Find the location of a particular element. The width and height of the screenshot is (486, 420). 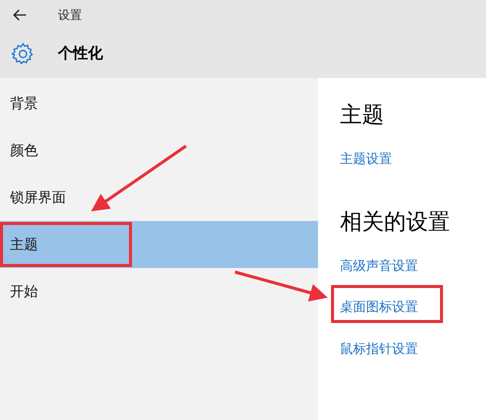

settings-link: 高级声音设置 is located at coordinates (379, 265).